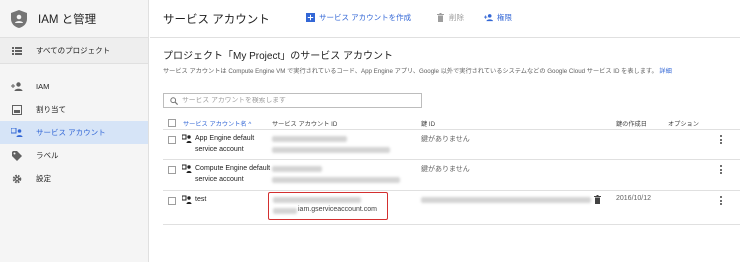  I want to click on table-row: test iam.gserviceaccount.com 2016/10/12, so click(451, 208).